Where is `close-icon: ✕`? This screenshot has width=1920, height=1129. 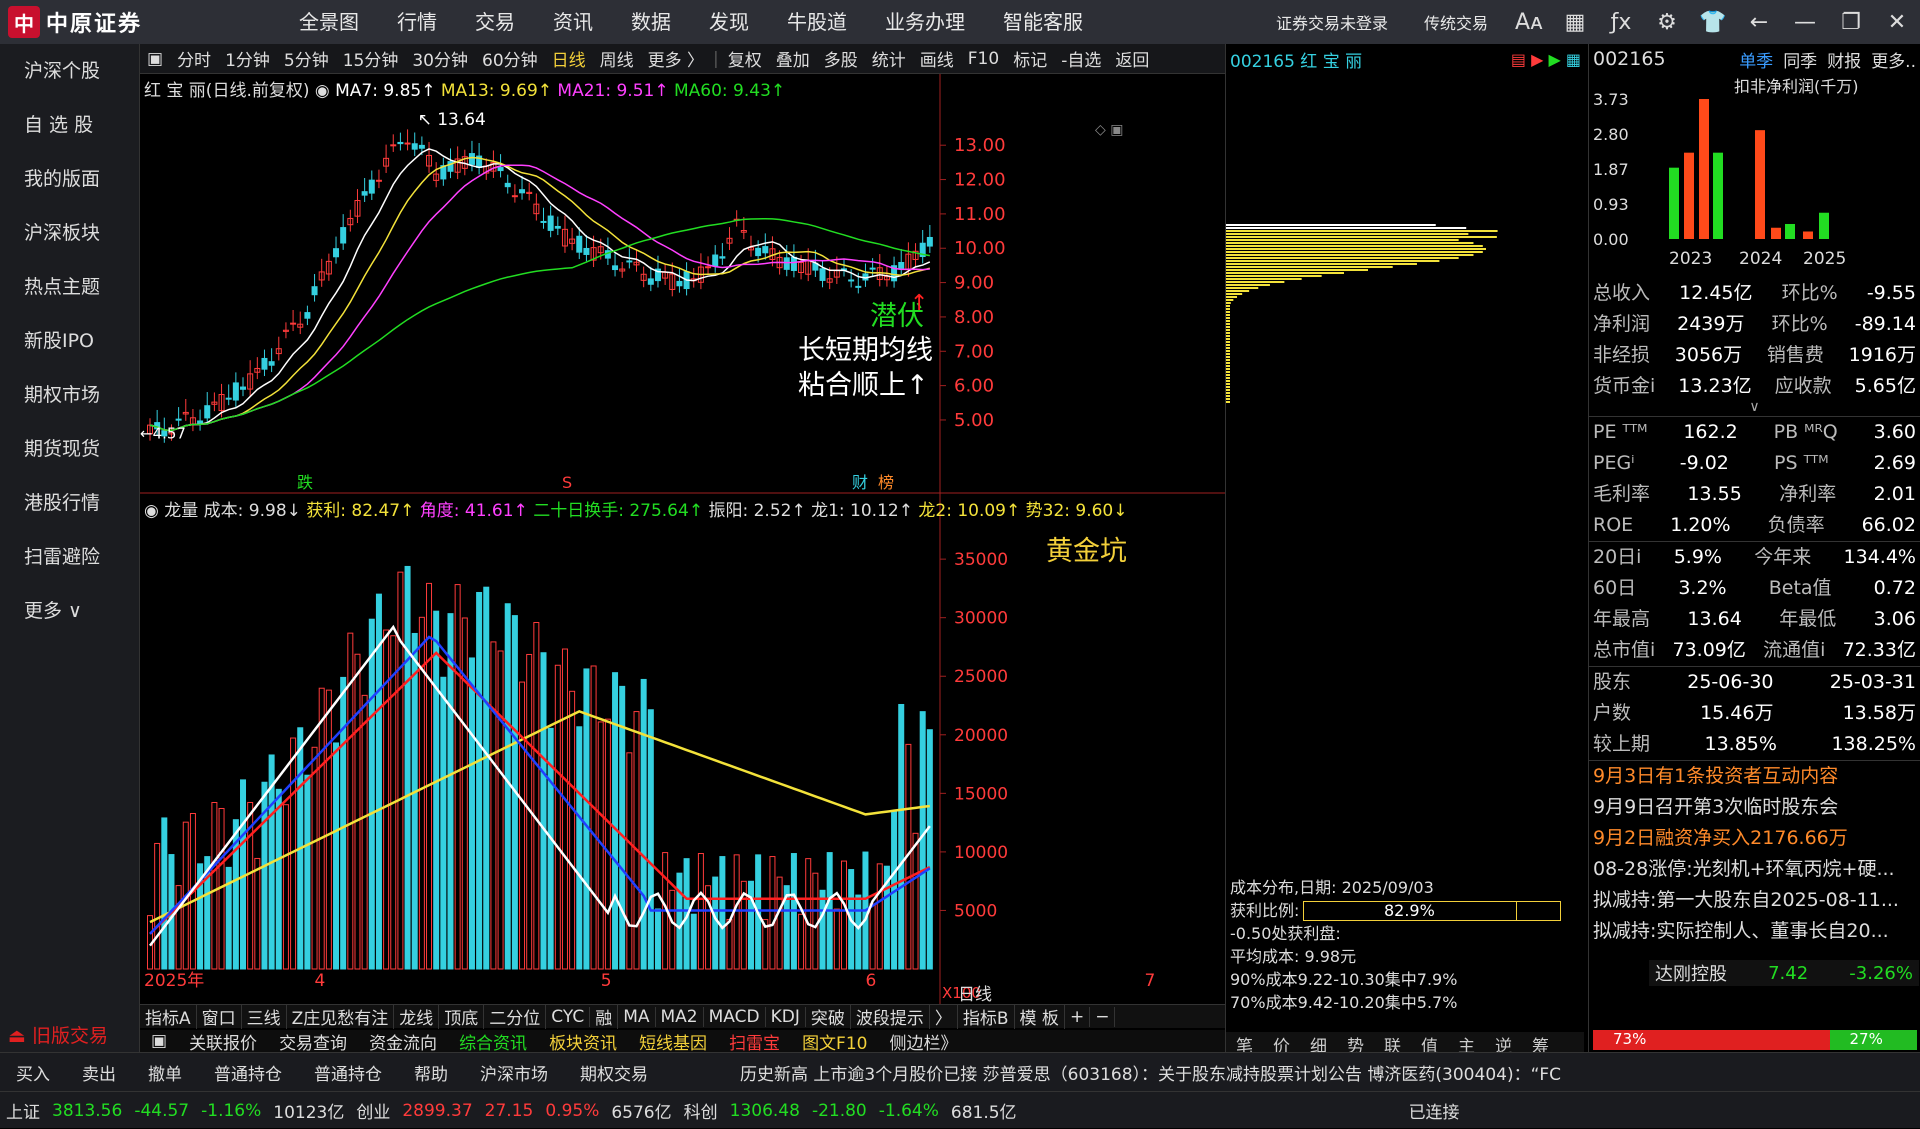
close-icon: ✕ is located at coordinates (1897, 22).